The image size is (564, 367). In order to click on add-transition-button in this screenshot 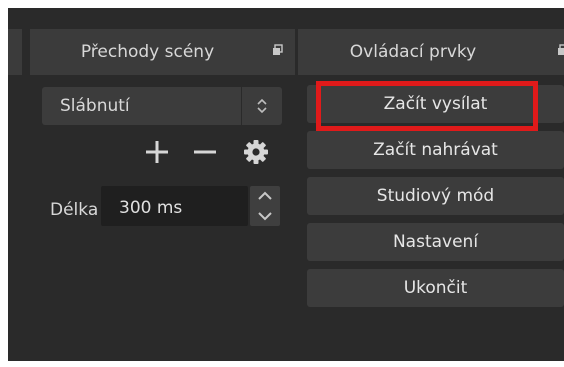, I will do `click(157, 152)`.